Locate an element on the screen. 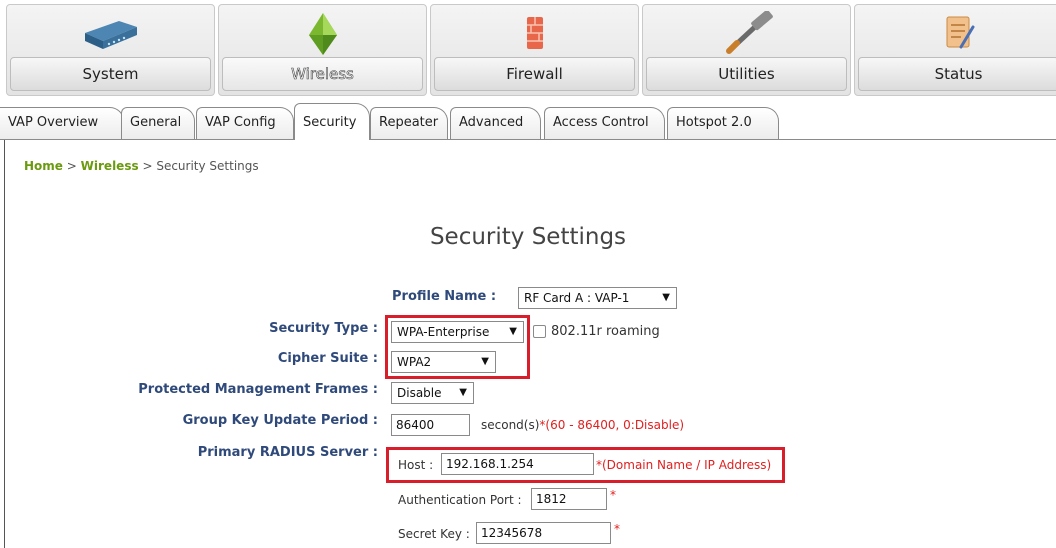 Image resolution: width=1056 pixels, height=548 pixels. nav-utilities: Utilities is located at coordinates (746, 50).